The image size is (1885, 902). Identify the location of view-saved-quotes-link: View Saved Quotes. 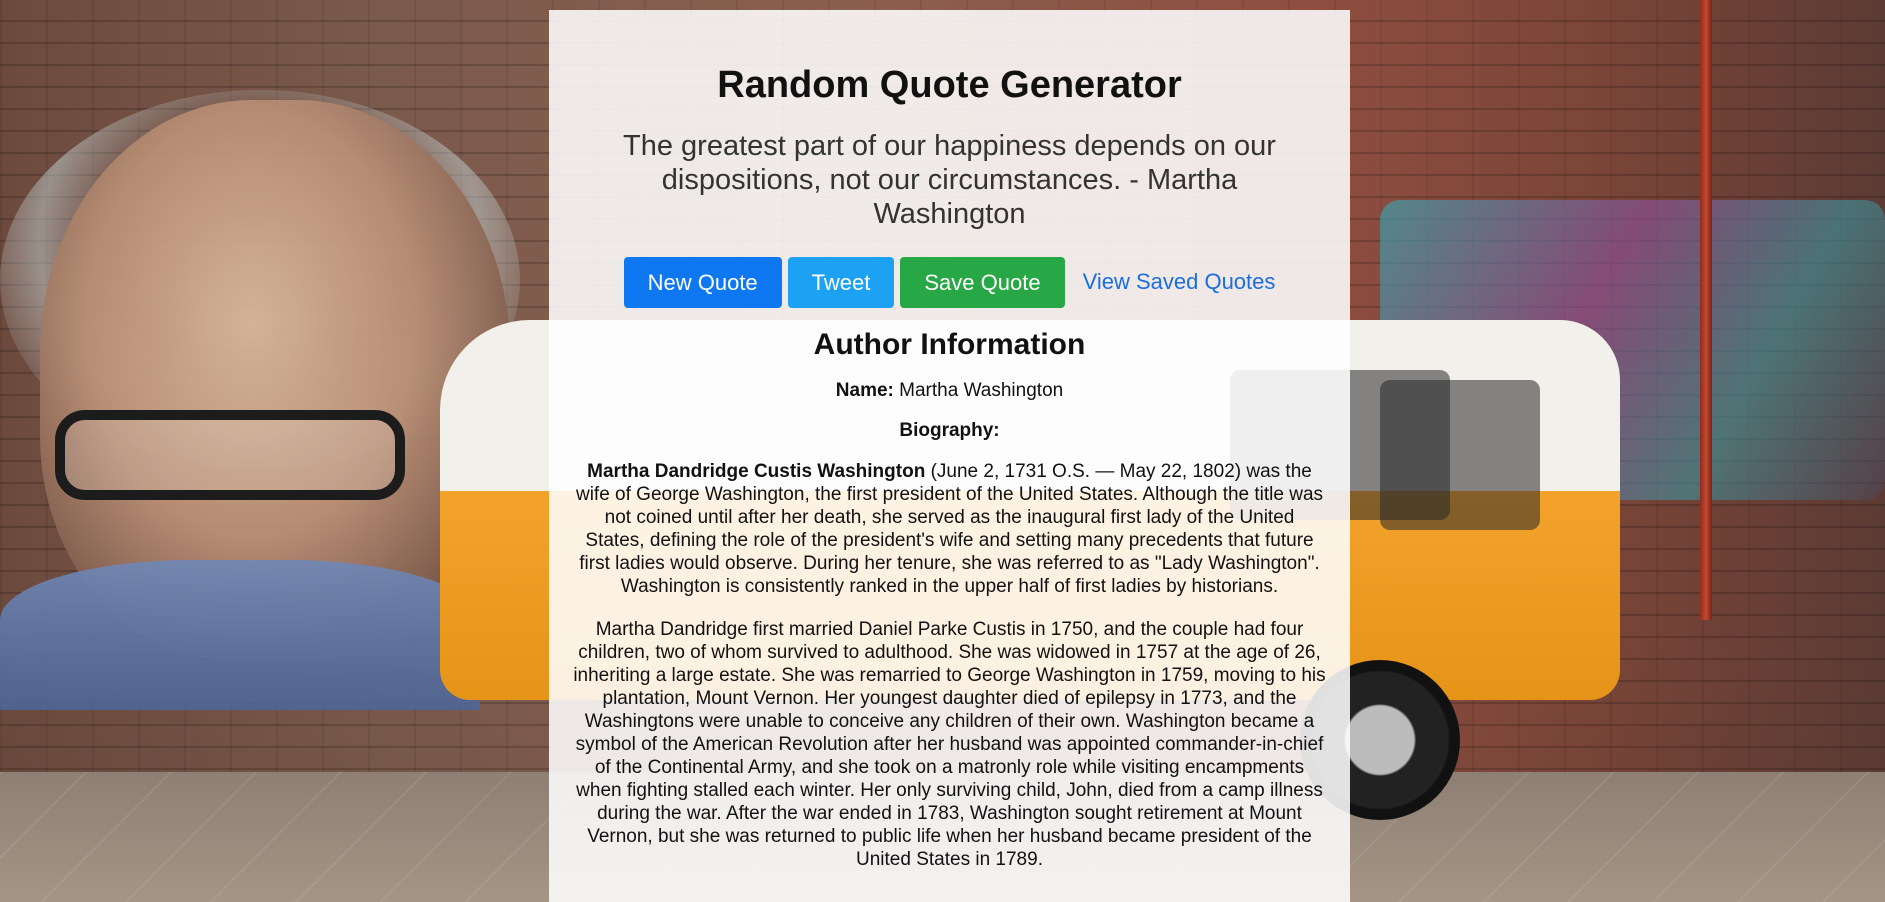
(1179, 282).